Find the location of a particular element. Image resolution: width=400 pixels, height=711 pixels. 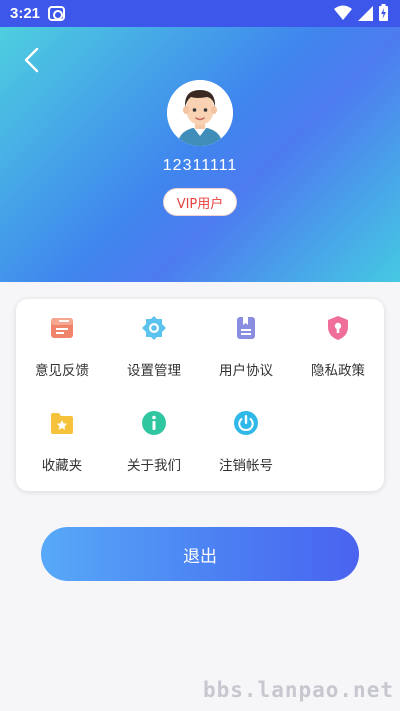

notification-app-icon is located at coordinates (57, 13).